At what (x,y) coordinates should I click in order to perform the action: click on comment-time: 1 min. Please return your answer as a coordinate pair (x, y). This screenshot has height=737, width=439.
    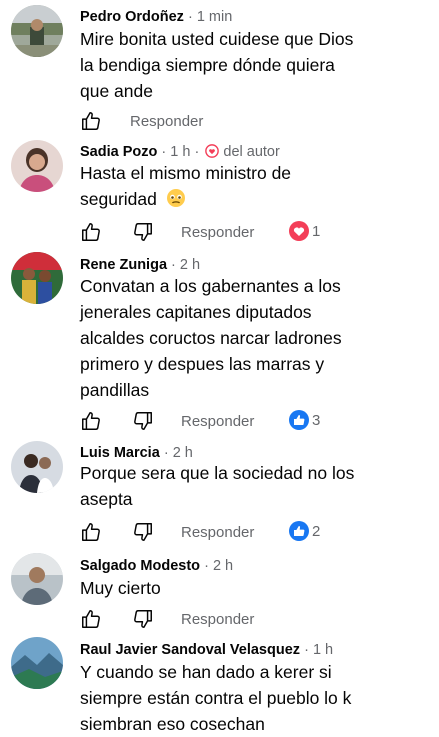
    Looking at the image, I should click on (214, 17).